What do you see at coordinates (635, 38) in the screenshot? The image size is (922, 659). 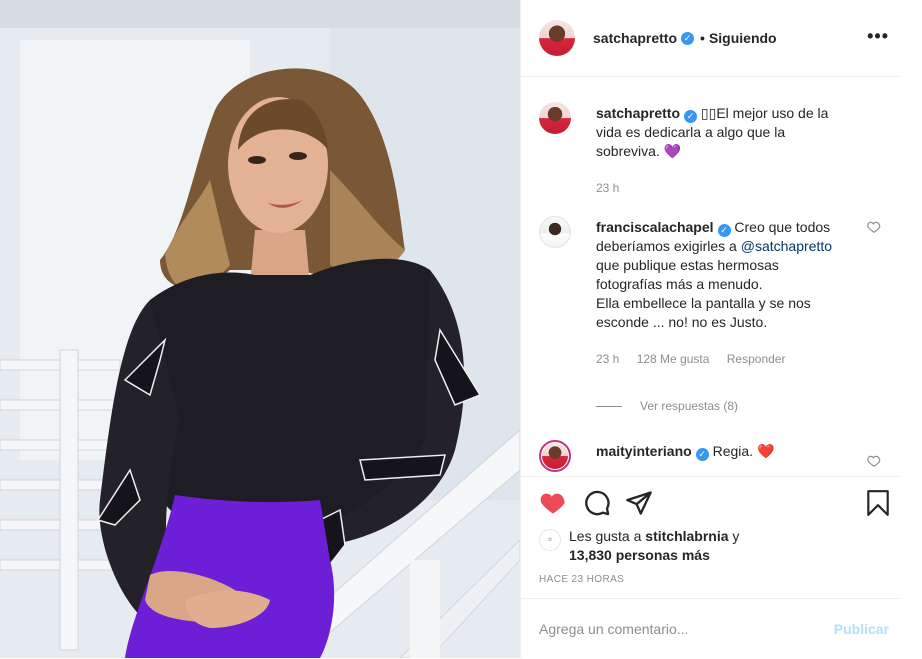 I see `author-username: satchapretto` at bounding box center [635, 38].